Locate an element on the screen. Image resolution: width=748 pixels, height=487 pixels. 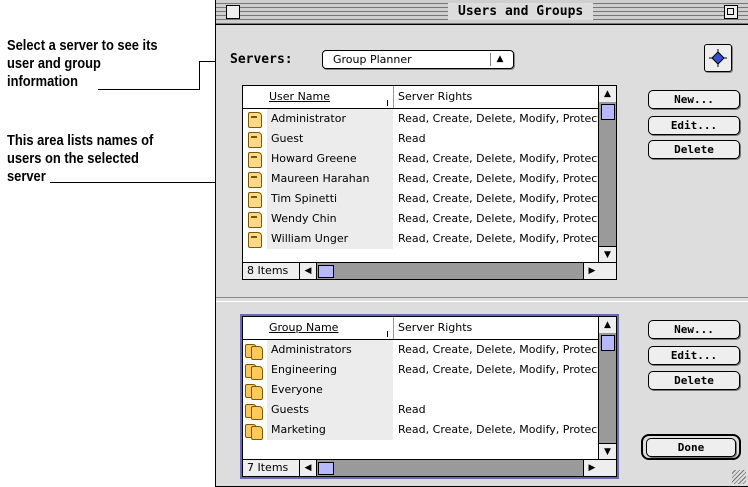
user-list-footer: 8 Items ◀ ▶ is located at coordinates (429, 270).